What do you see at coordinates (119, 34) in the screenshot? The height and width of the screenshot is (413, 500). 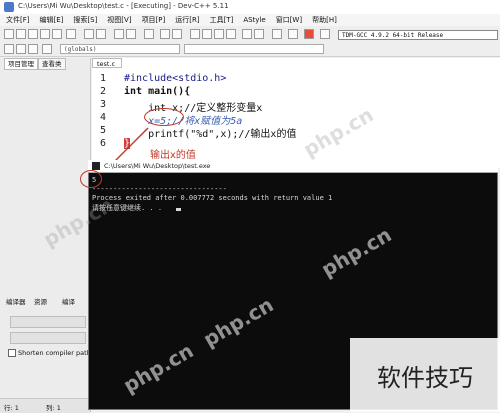 I see `find-icon` at bounding box center [119, 34].